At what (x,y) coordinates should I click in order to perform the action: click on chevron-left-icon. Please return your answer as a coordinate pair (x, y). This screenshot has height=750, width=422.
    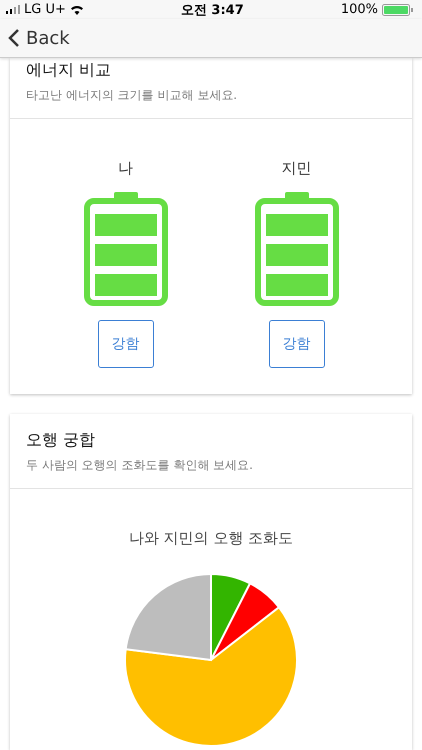
    Looking at the image, I should click on (14, 38).